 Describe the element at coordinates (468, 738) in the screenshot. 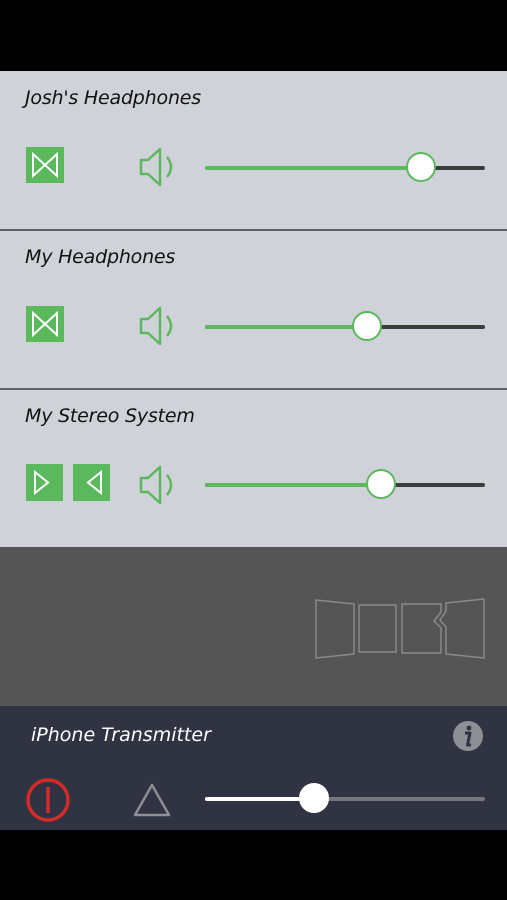

I see `info-icon` at that location.